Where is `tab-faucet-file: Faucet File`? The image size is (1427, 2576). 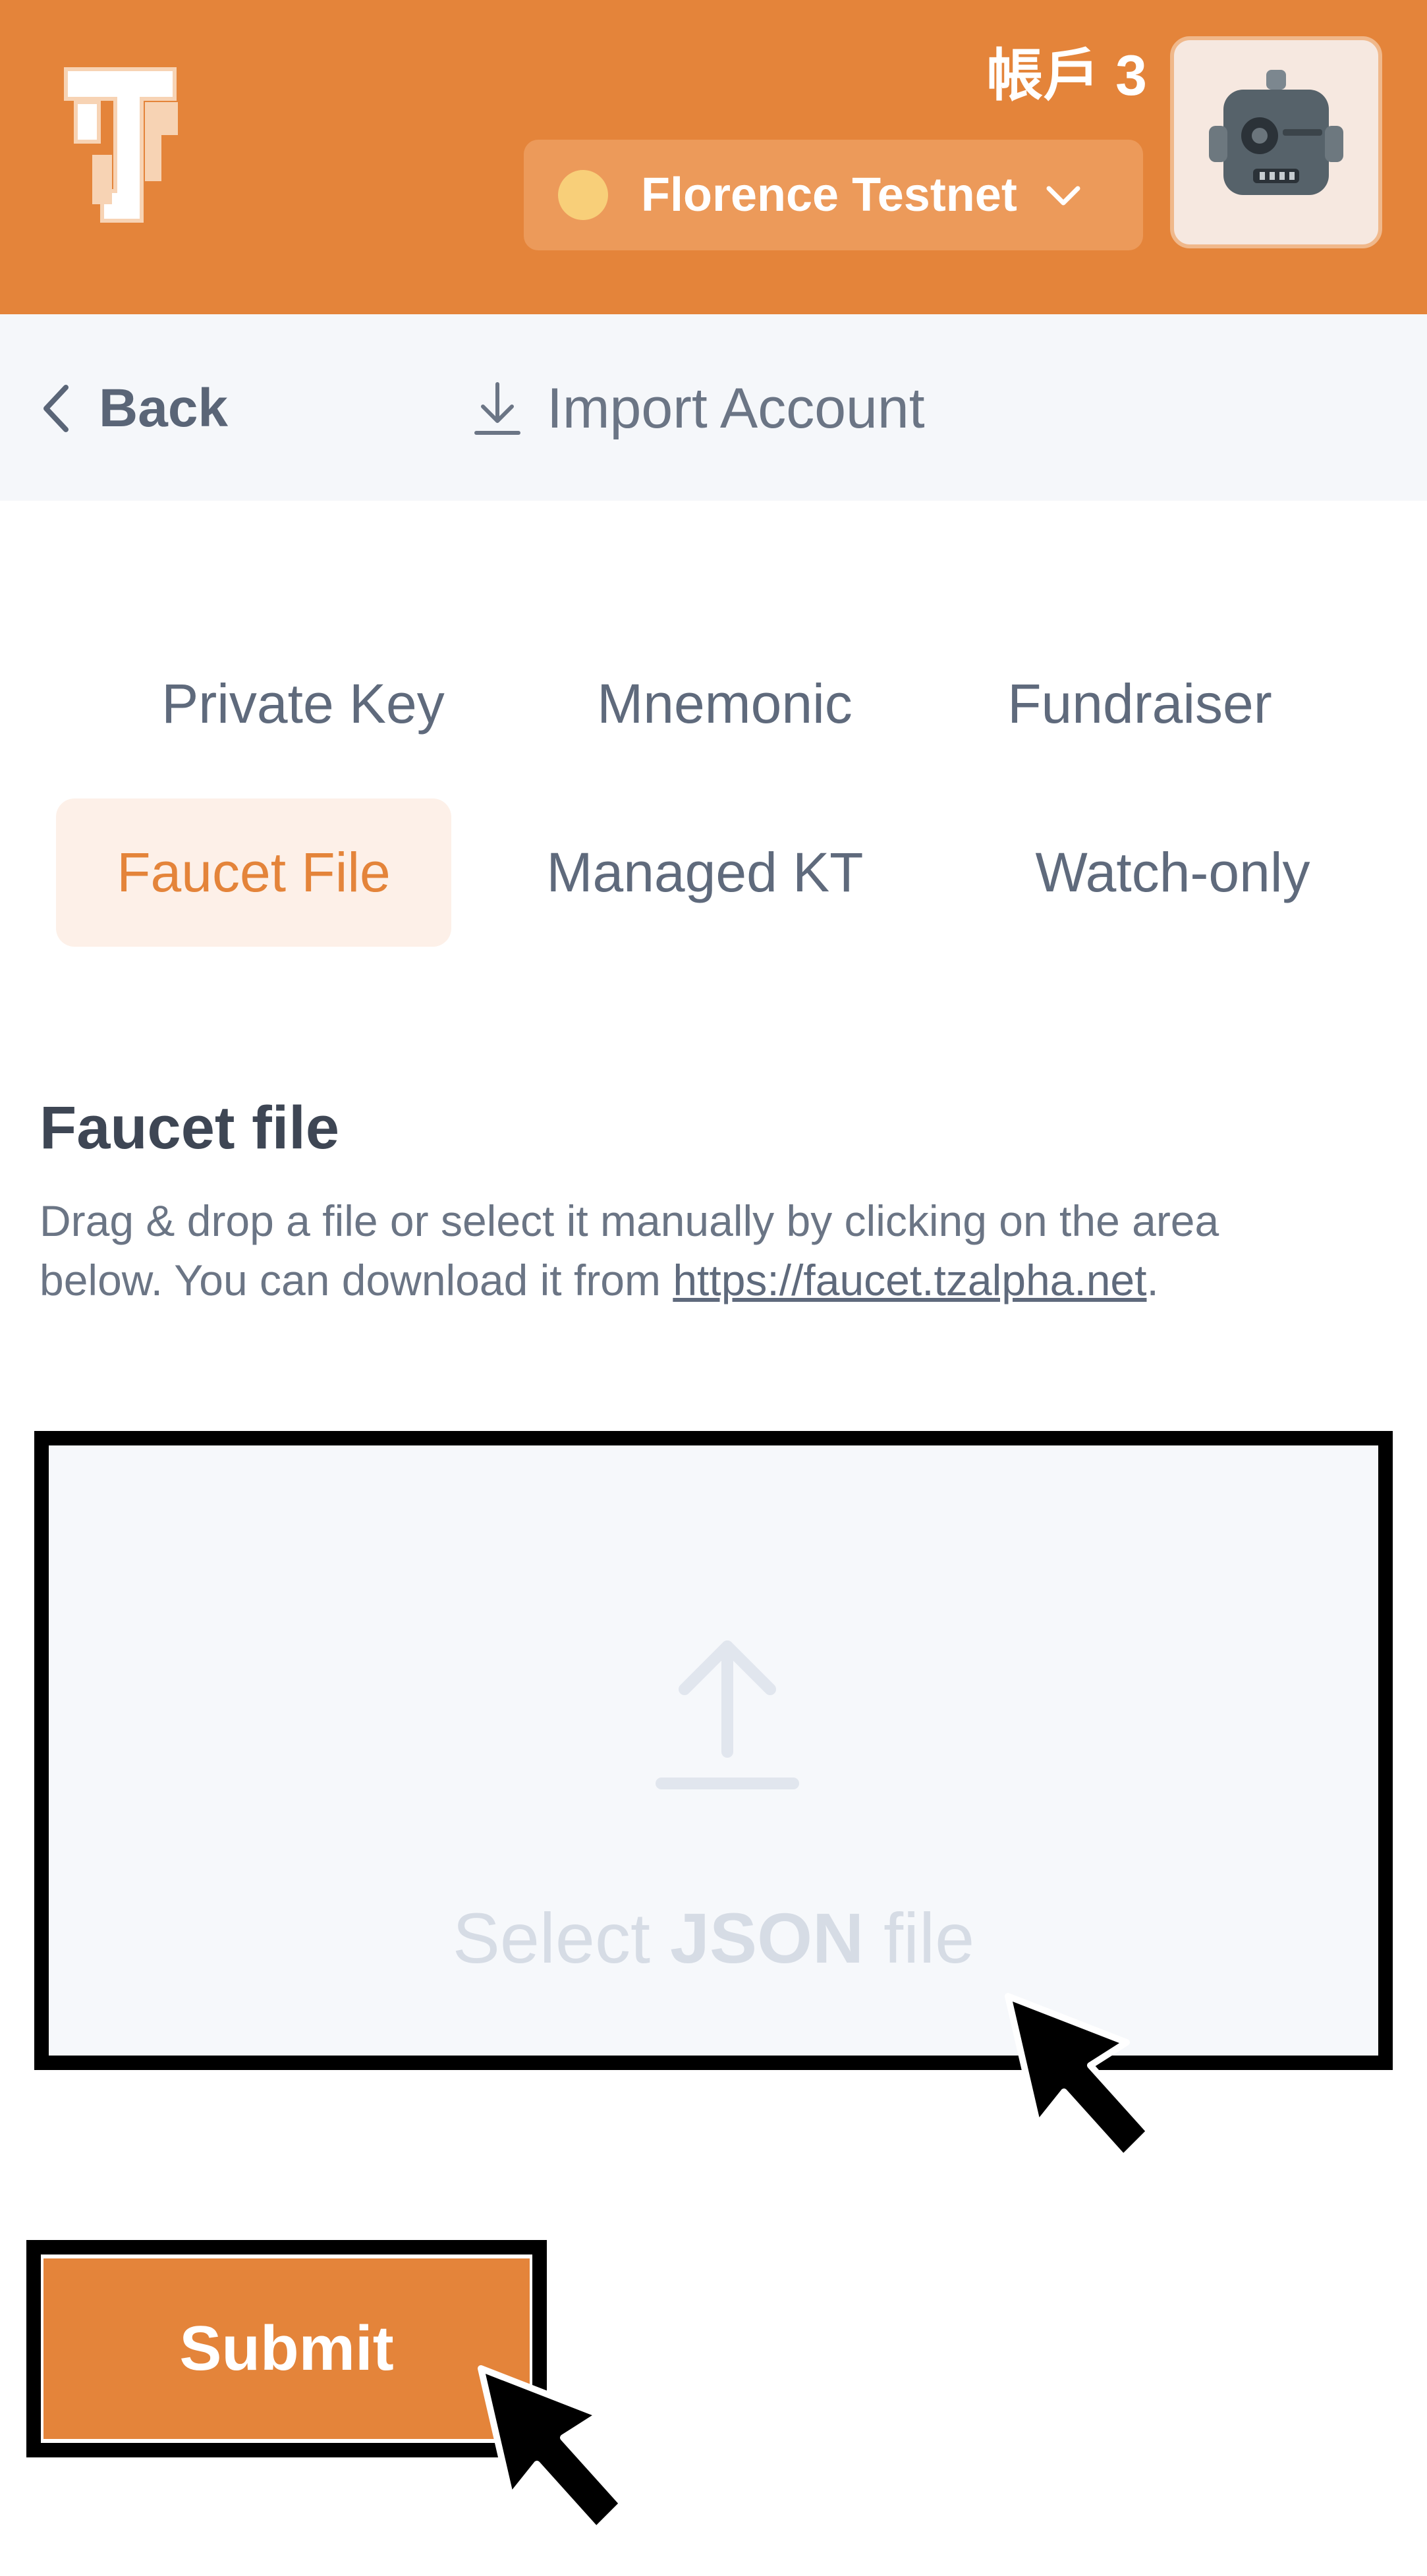 tab-faucet-file: Faucet File is located at coordinates (253, 872).